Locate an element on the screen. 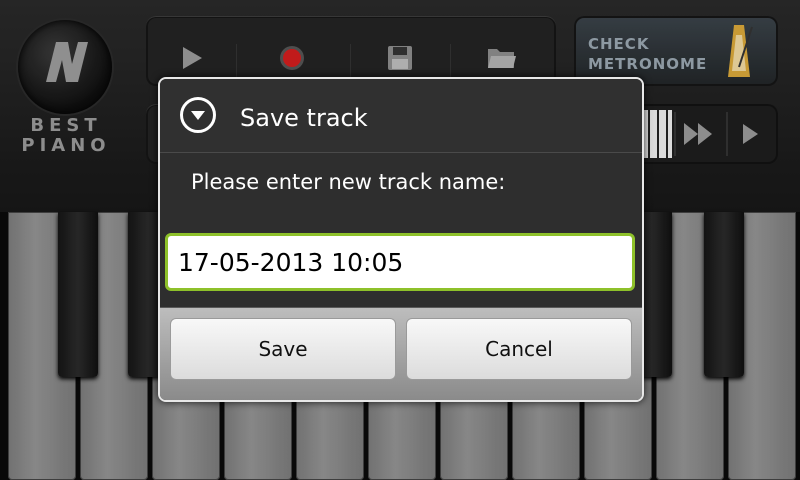 This screenshot has width=800, height=480. save-button: Save is located at coordinates (283, 349).